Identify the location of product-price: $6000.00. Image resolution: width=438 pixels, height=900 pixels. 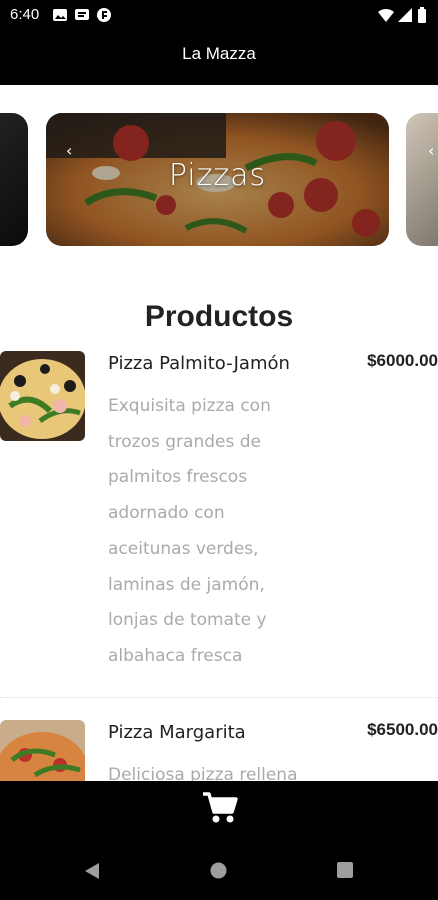
(402, 360).